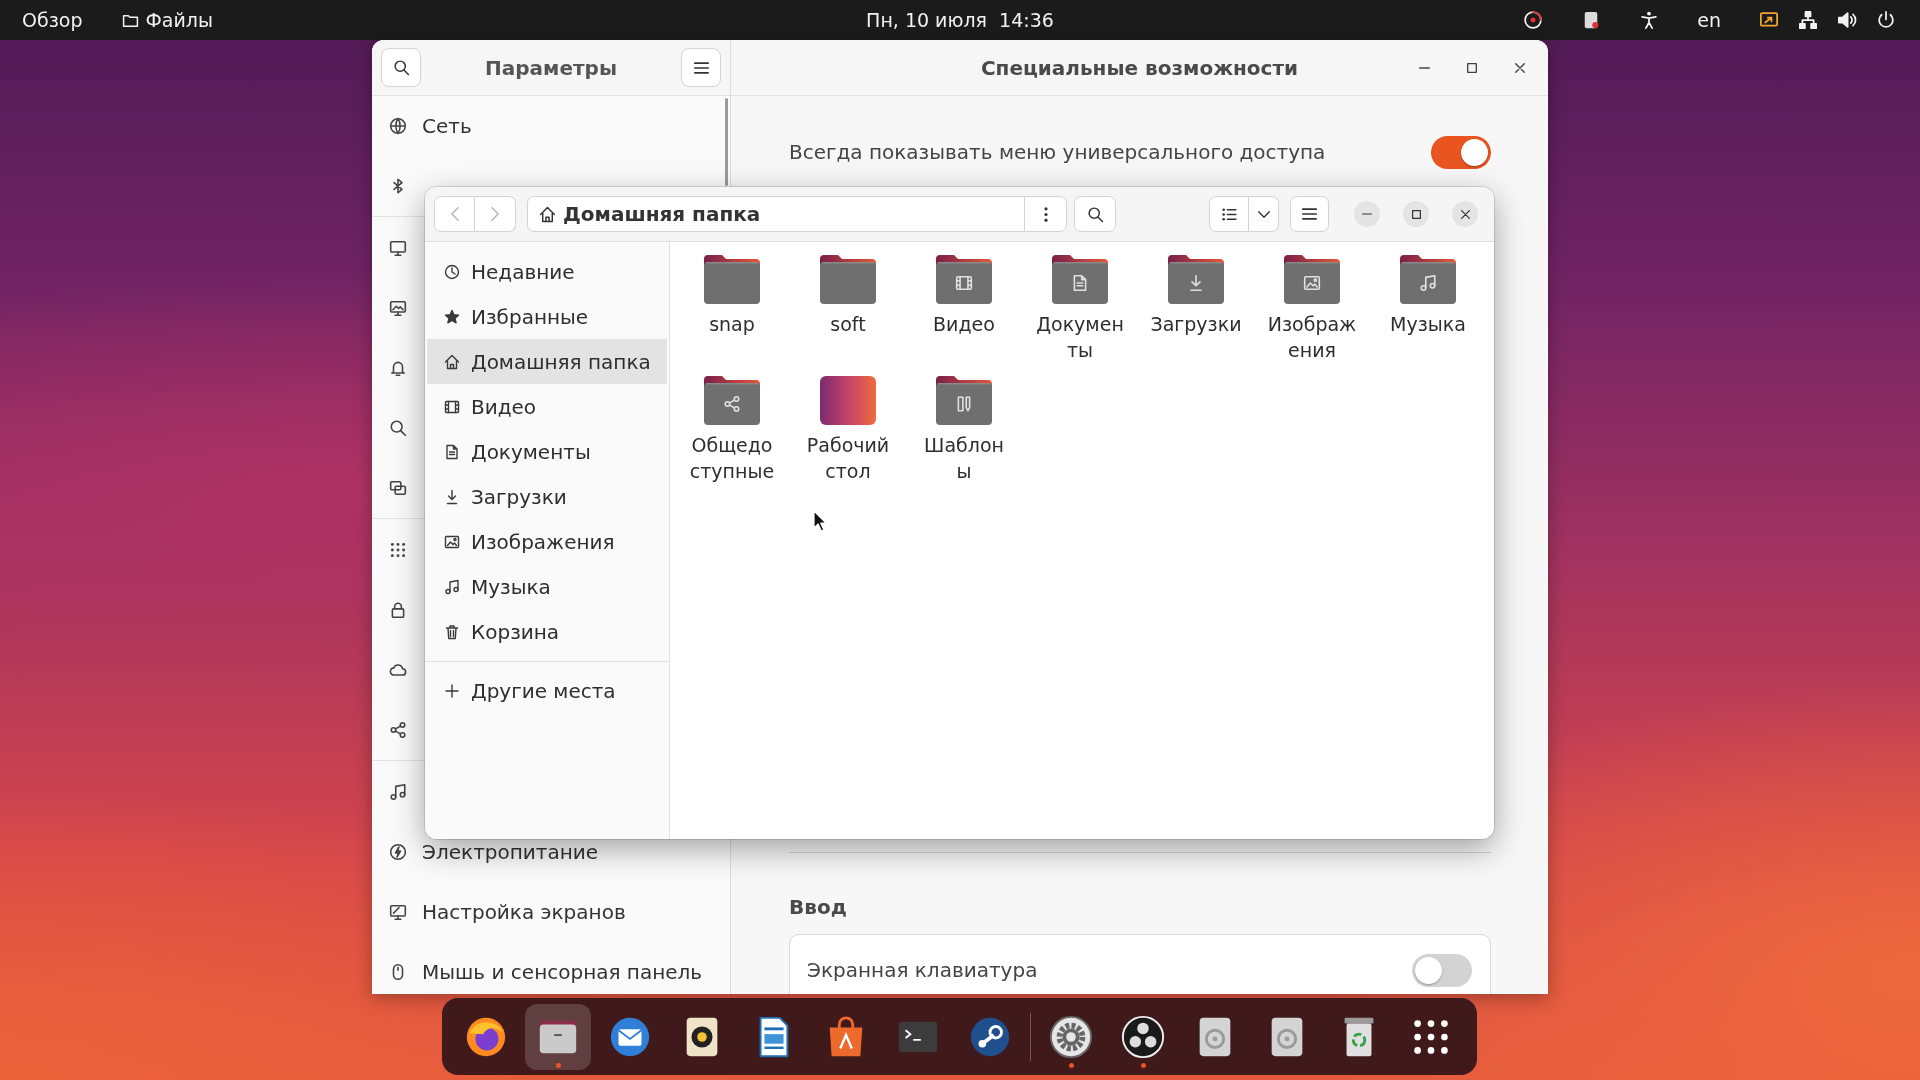  Describe the element at coordinates (547, 271) in the screenshot. I see `sidebar-item: Недавние` at that location.